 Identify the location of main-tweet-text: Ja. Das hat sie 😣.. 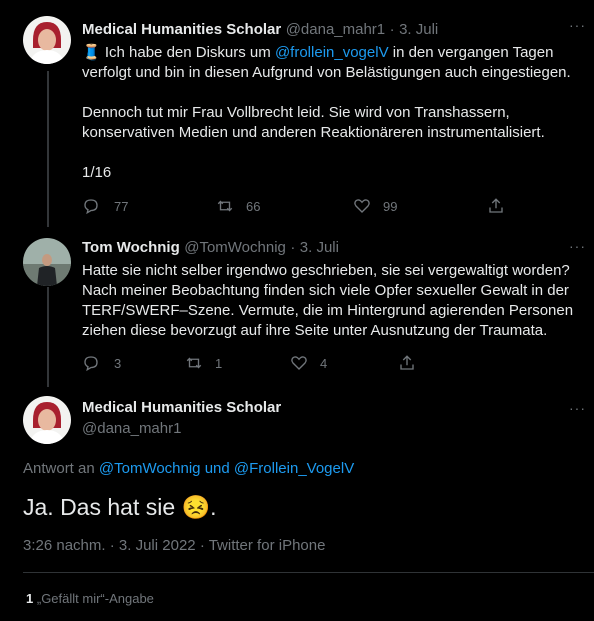
(120, 507).